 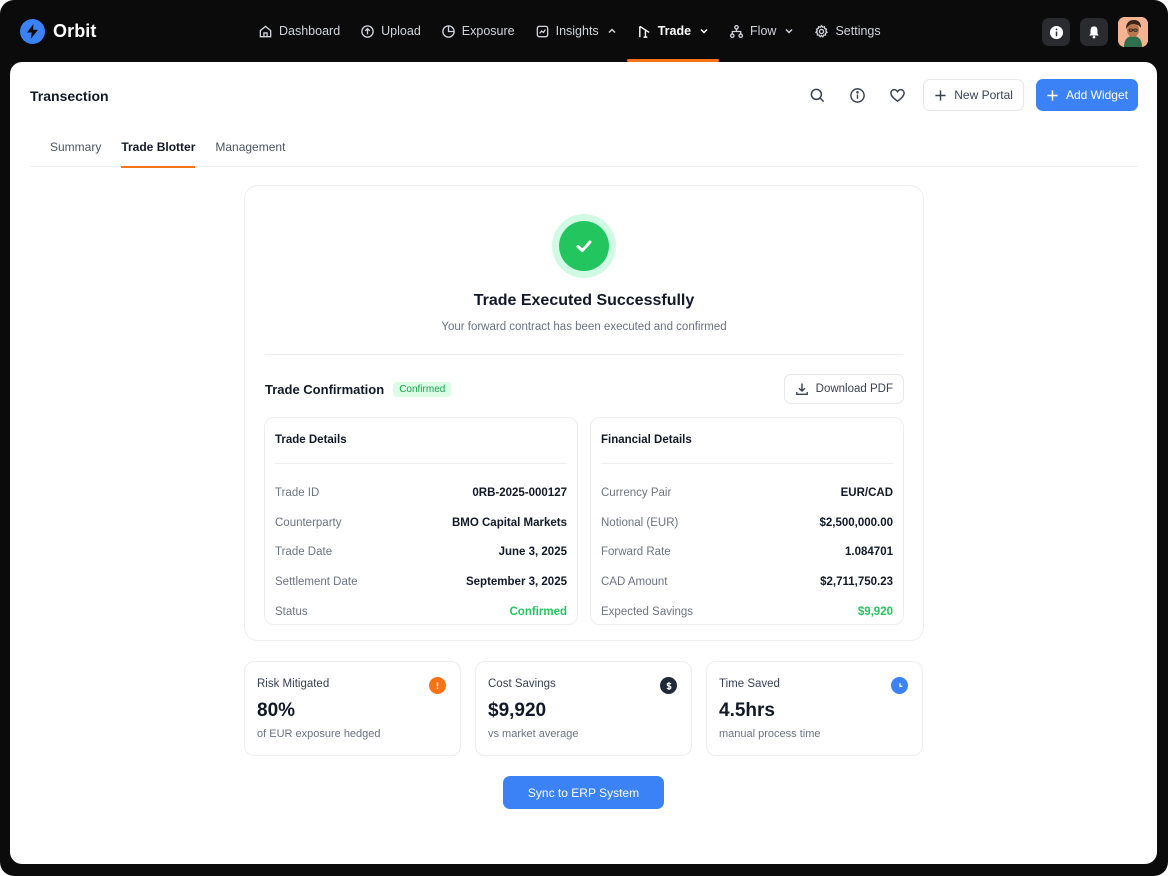 What do you see at coordinates (747, 612) in the screenshot?
I see `detail-row: Expected Savings $9,920` at bounding box center [747, 612].